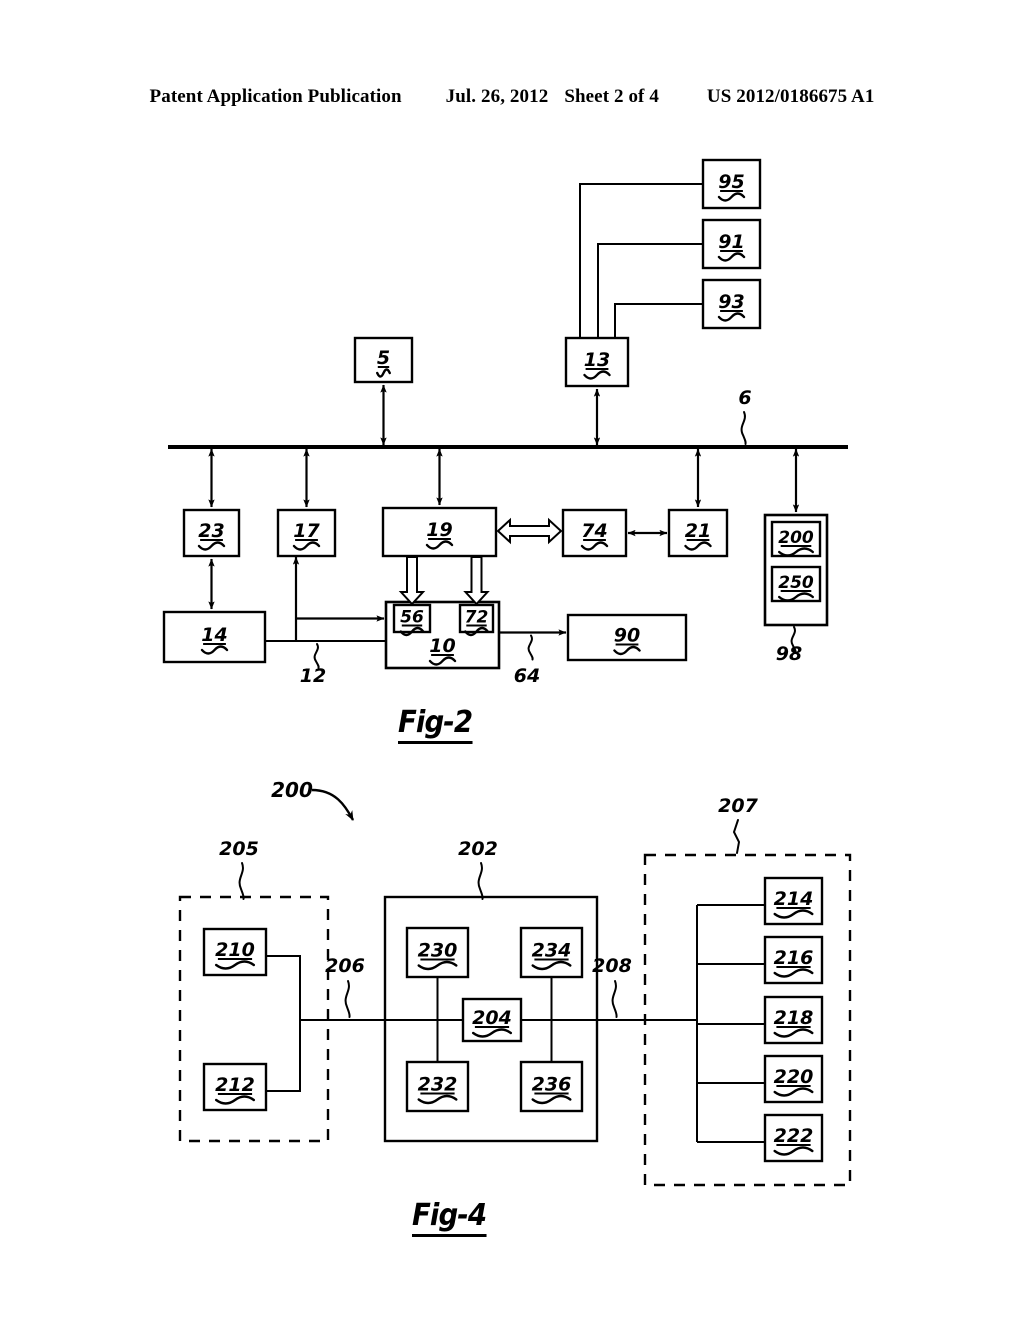 Image resolution: width=1024 pixels, height=1320 pixels. I want to click on fig2-block-23: 23, so click(211, 533).